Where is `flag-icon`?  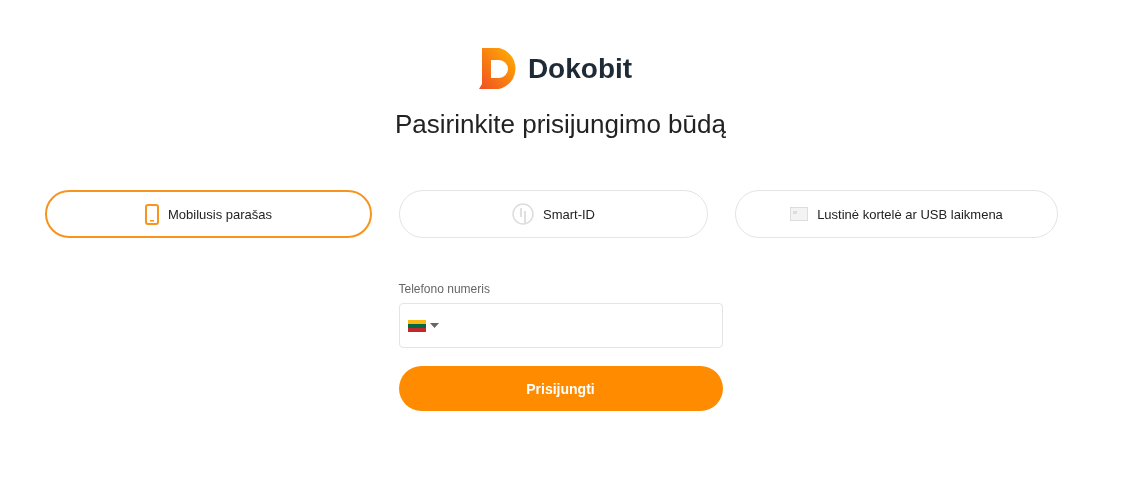
flag-icon is located at coordinates (416, 325).